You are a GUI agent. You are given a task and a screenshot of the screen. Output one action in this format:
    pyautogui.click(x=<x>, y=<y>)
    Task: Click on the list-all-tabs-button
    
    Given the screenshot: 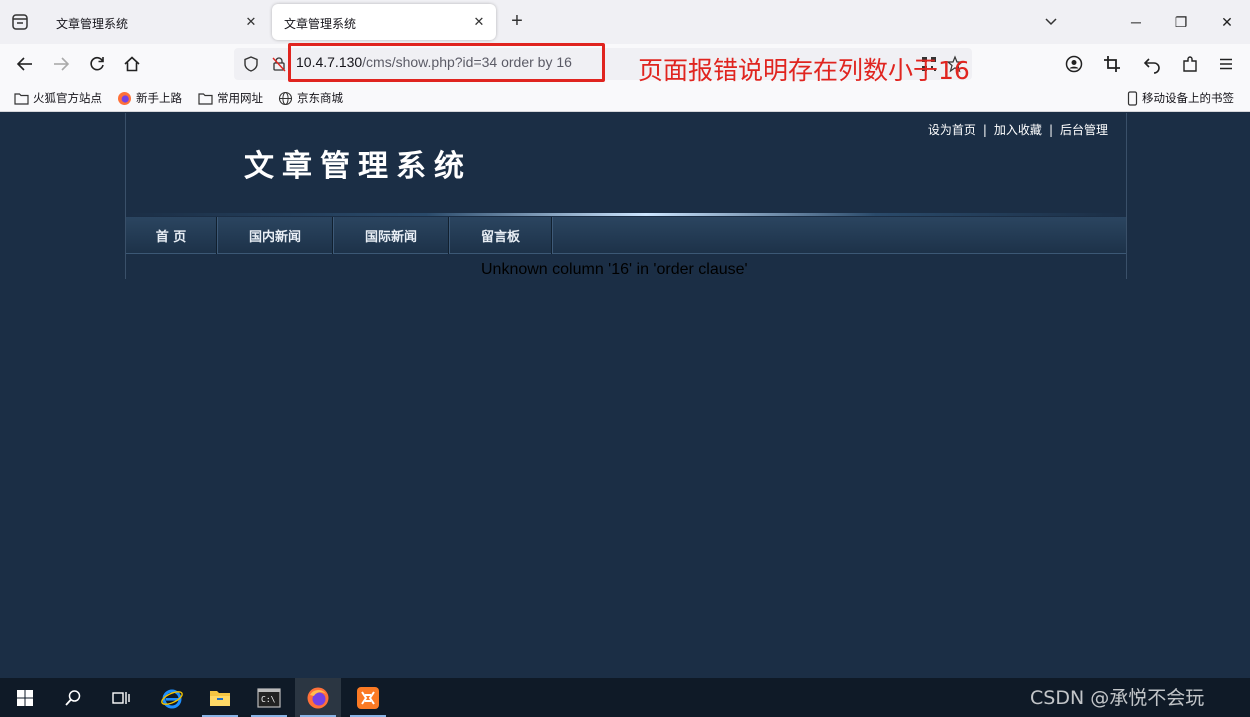 What is the action you would take?
    pyautogui.click(x=1051, y=22)
    